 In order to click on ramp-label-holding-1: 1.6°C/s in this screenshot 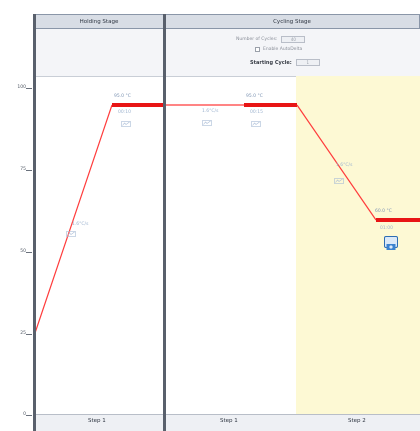, I will do `click(80, 224)`.